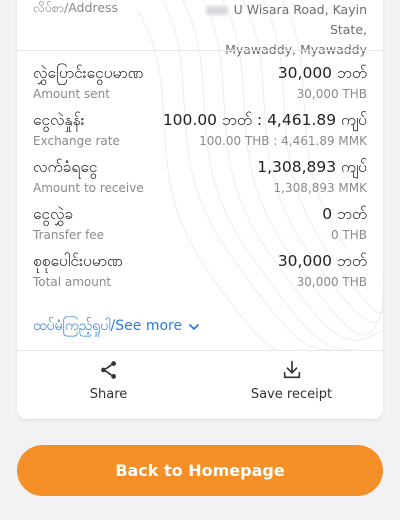 The image size is (400, 520). I want to click on back-to-homepage-label: Back to Homepage, so click(200, 470).